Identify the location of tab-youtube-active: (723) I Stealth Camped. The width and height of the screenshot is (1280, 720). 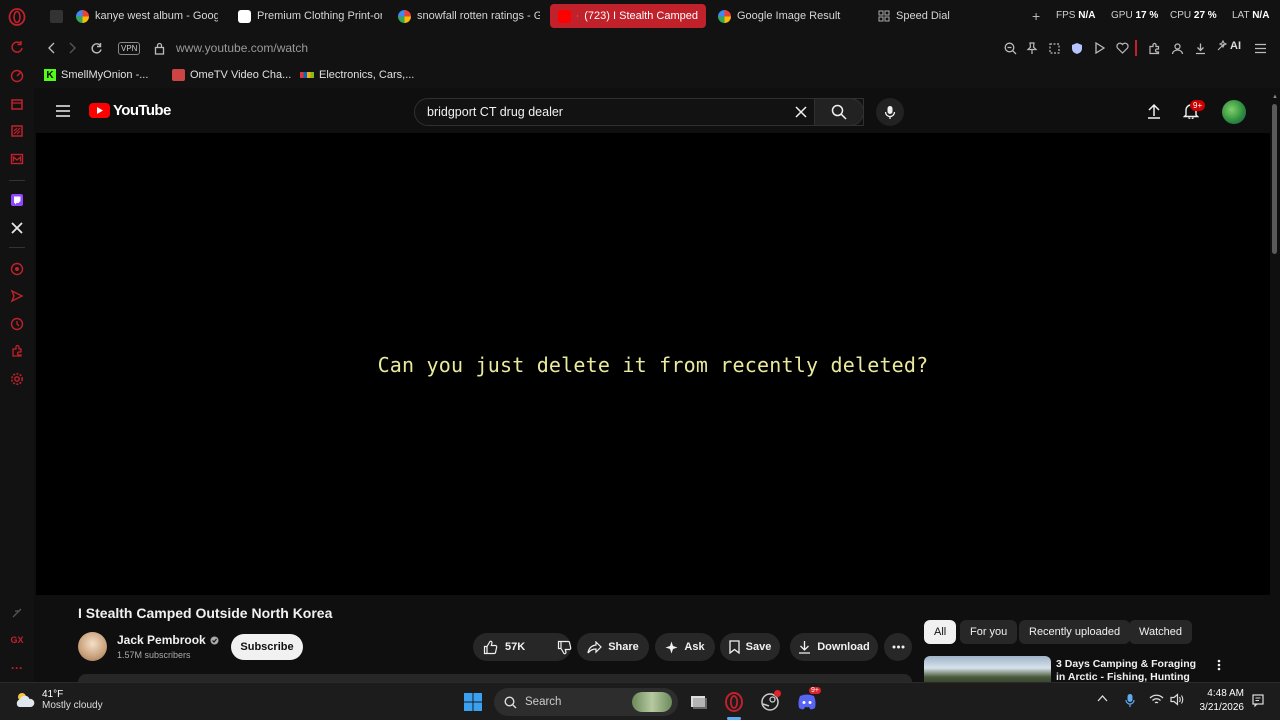
(628, 16).